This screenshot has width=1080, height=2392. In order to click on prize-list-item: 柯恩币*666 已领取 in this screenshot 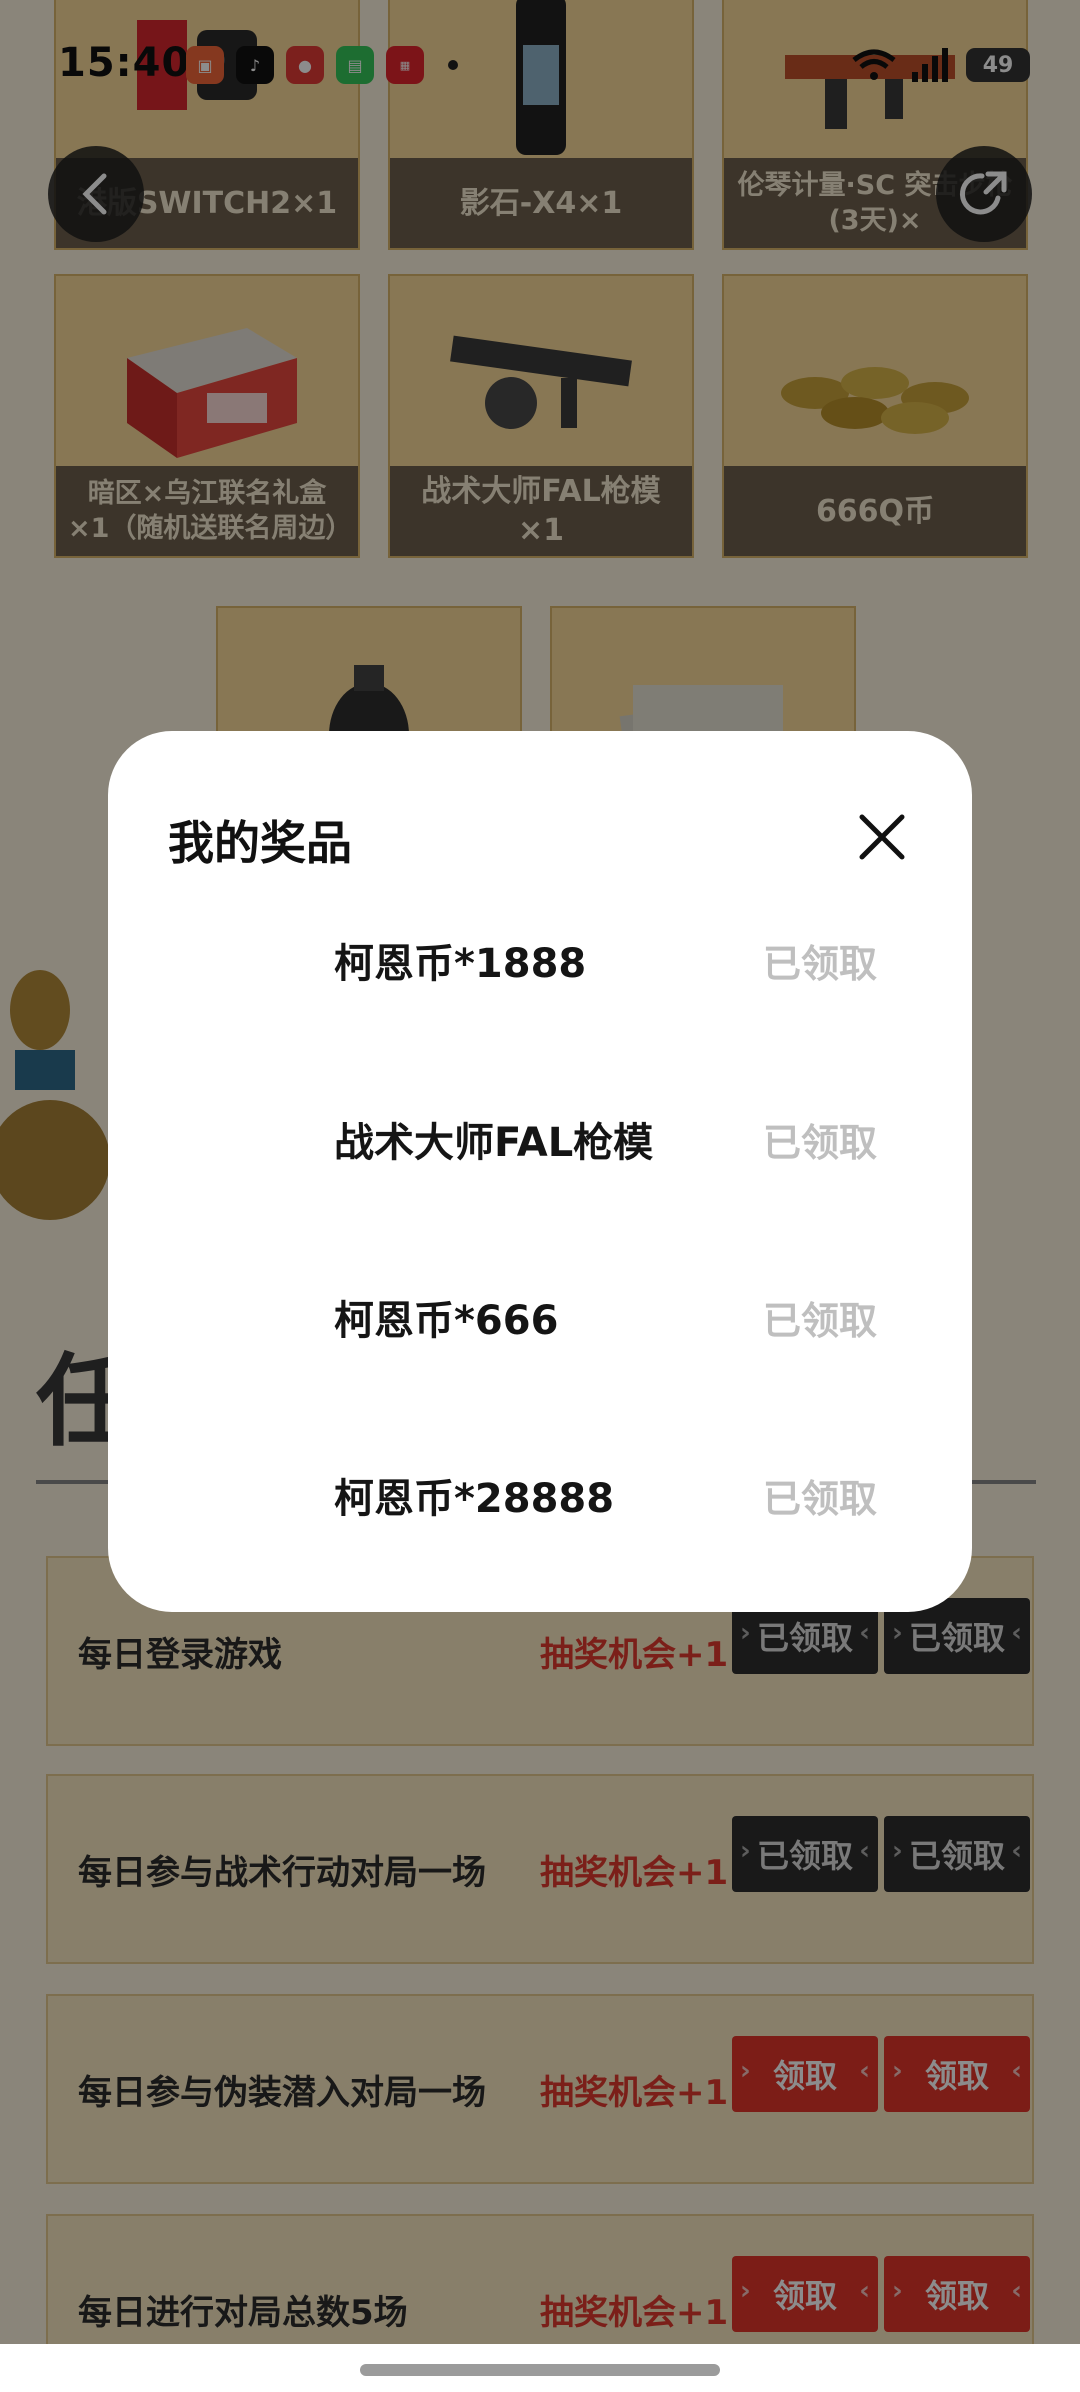, I will do `click(540, 1317)`.